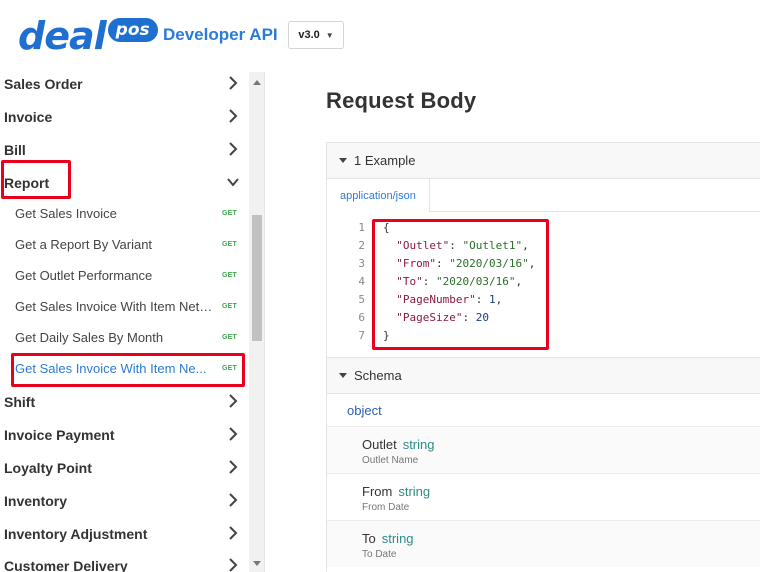  What do you see at coordinates (43, 83) in the screenshot?
I see `sidebar-item-label: Sales Order` at bounding box center [43, 83].